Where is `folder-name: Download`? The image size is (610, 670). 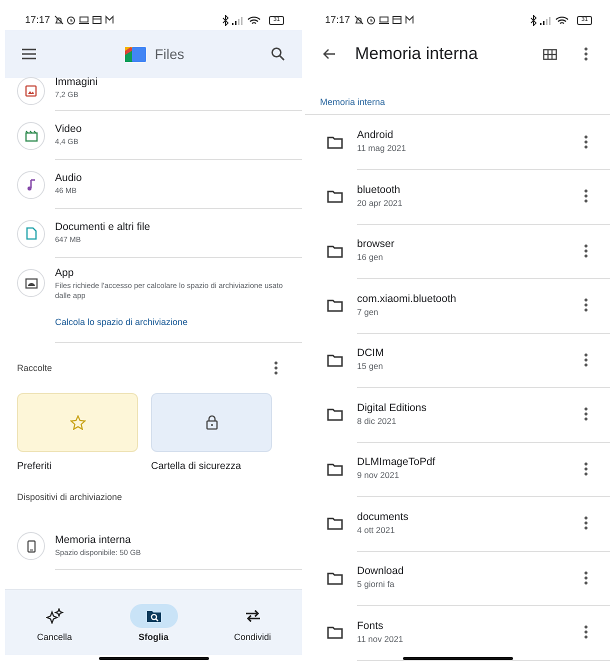 folder-name: Download is located at coordinates (381, 571).